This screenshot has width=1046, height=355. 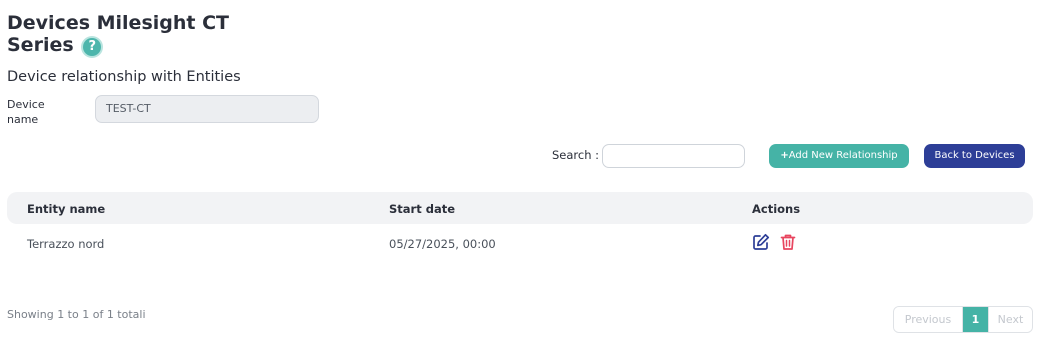 What do you see at coordinates (1010, 319) in the screenshot?
I see `next-page-button: Next` at bounding box center [1010, 319].